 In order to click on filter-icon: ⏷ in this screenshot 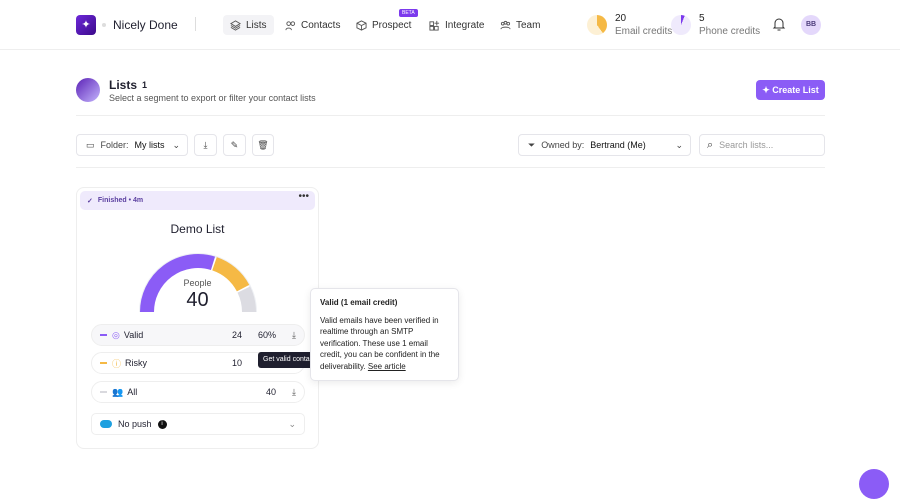, I will do `click(532, 144)`.